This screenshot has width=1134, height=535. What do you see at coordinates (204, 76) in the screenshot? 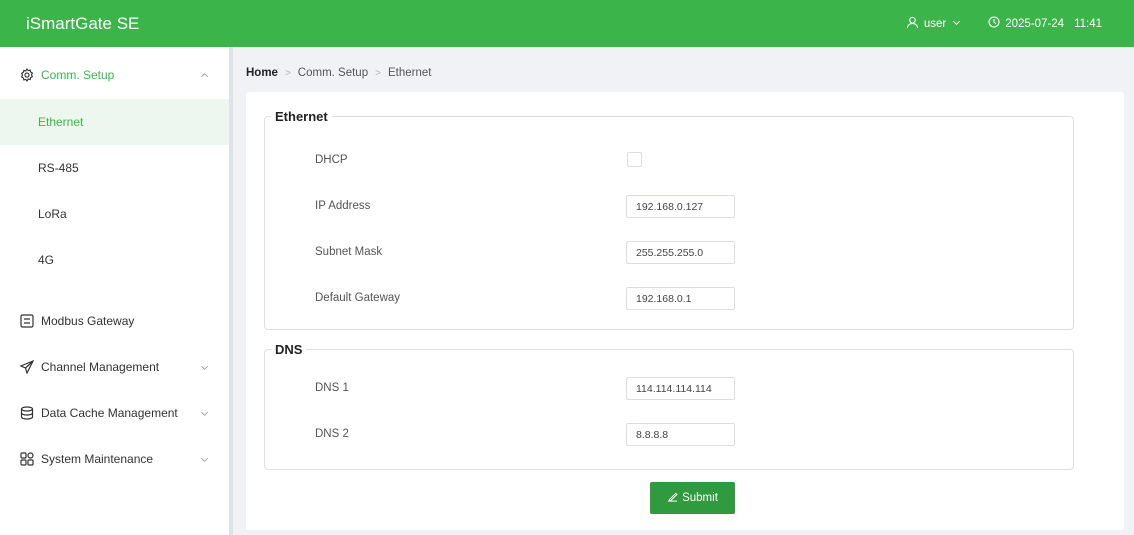
I see `chevron-up-icon` at bounding box center [204, 76].